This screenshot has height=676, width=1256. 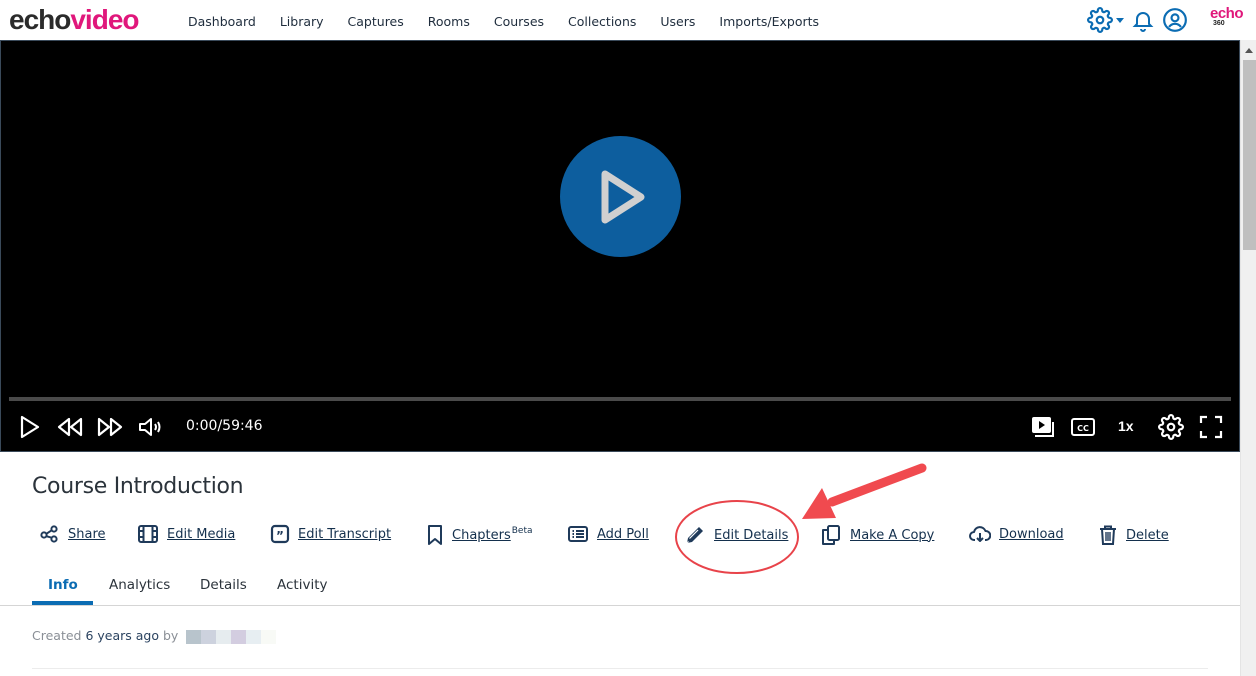 I want to click on progress-bar, so click(x=620, y=399).